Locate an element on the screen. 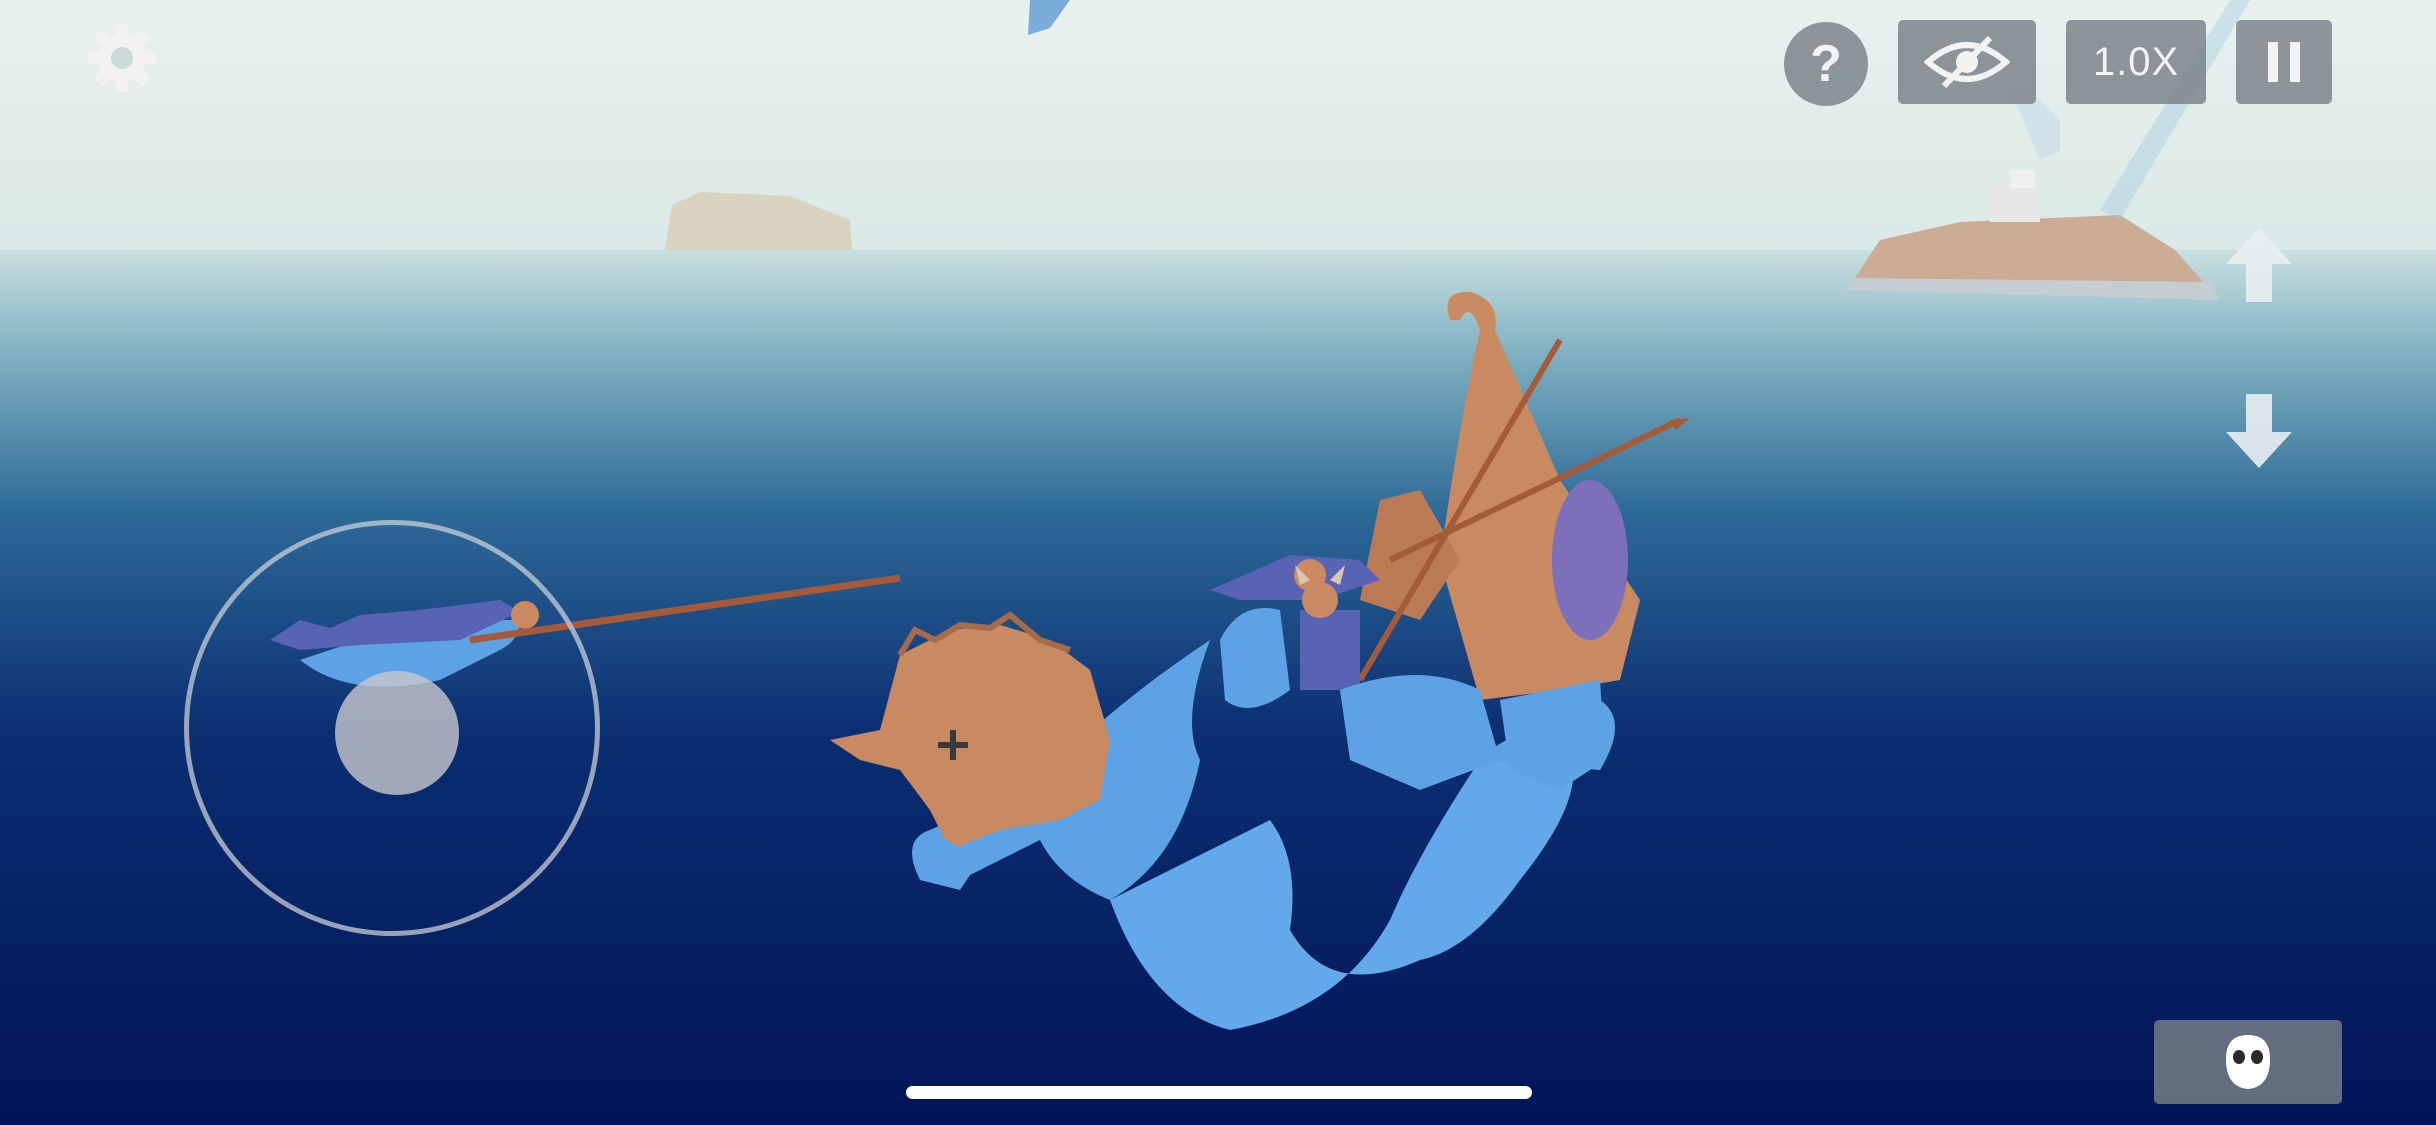 This screenshot has width=2436, height=1125. hide-ui-button is located at coordinates (1967, 62).